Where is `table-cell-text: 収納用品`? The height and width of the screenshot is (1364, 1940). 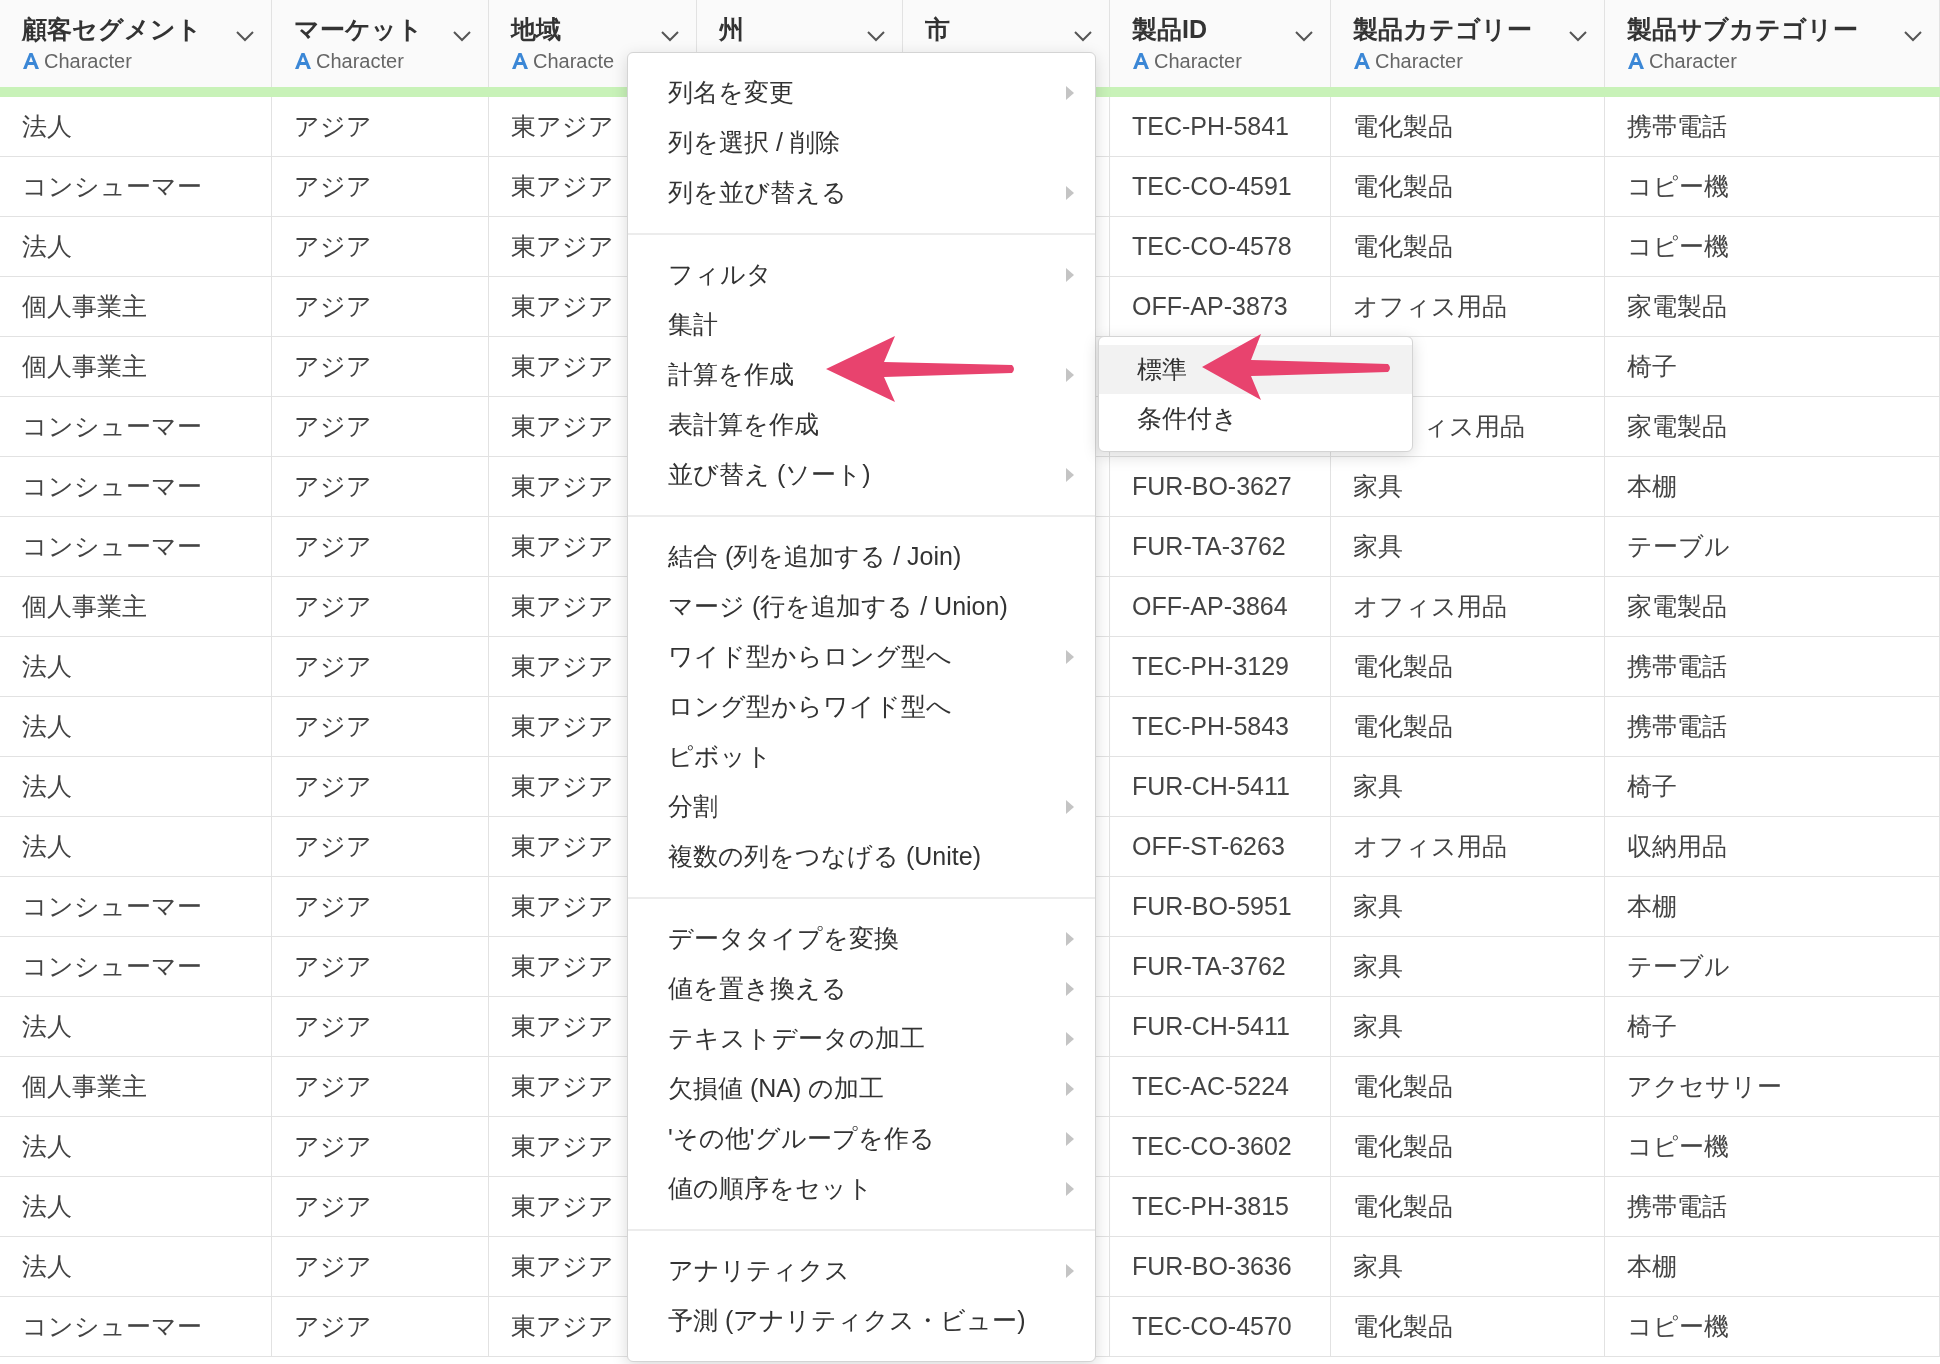
table-cell-text: 収納用品 is located at coordinates (1677, 846).